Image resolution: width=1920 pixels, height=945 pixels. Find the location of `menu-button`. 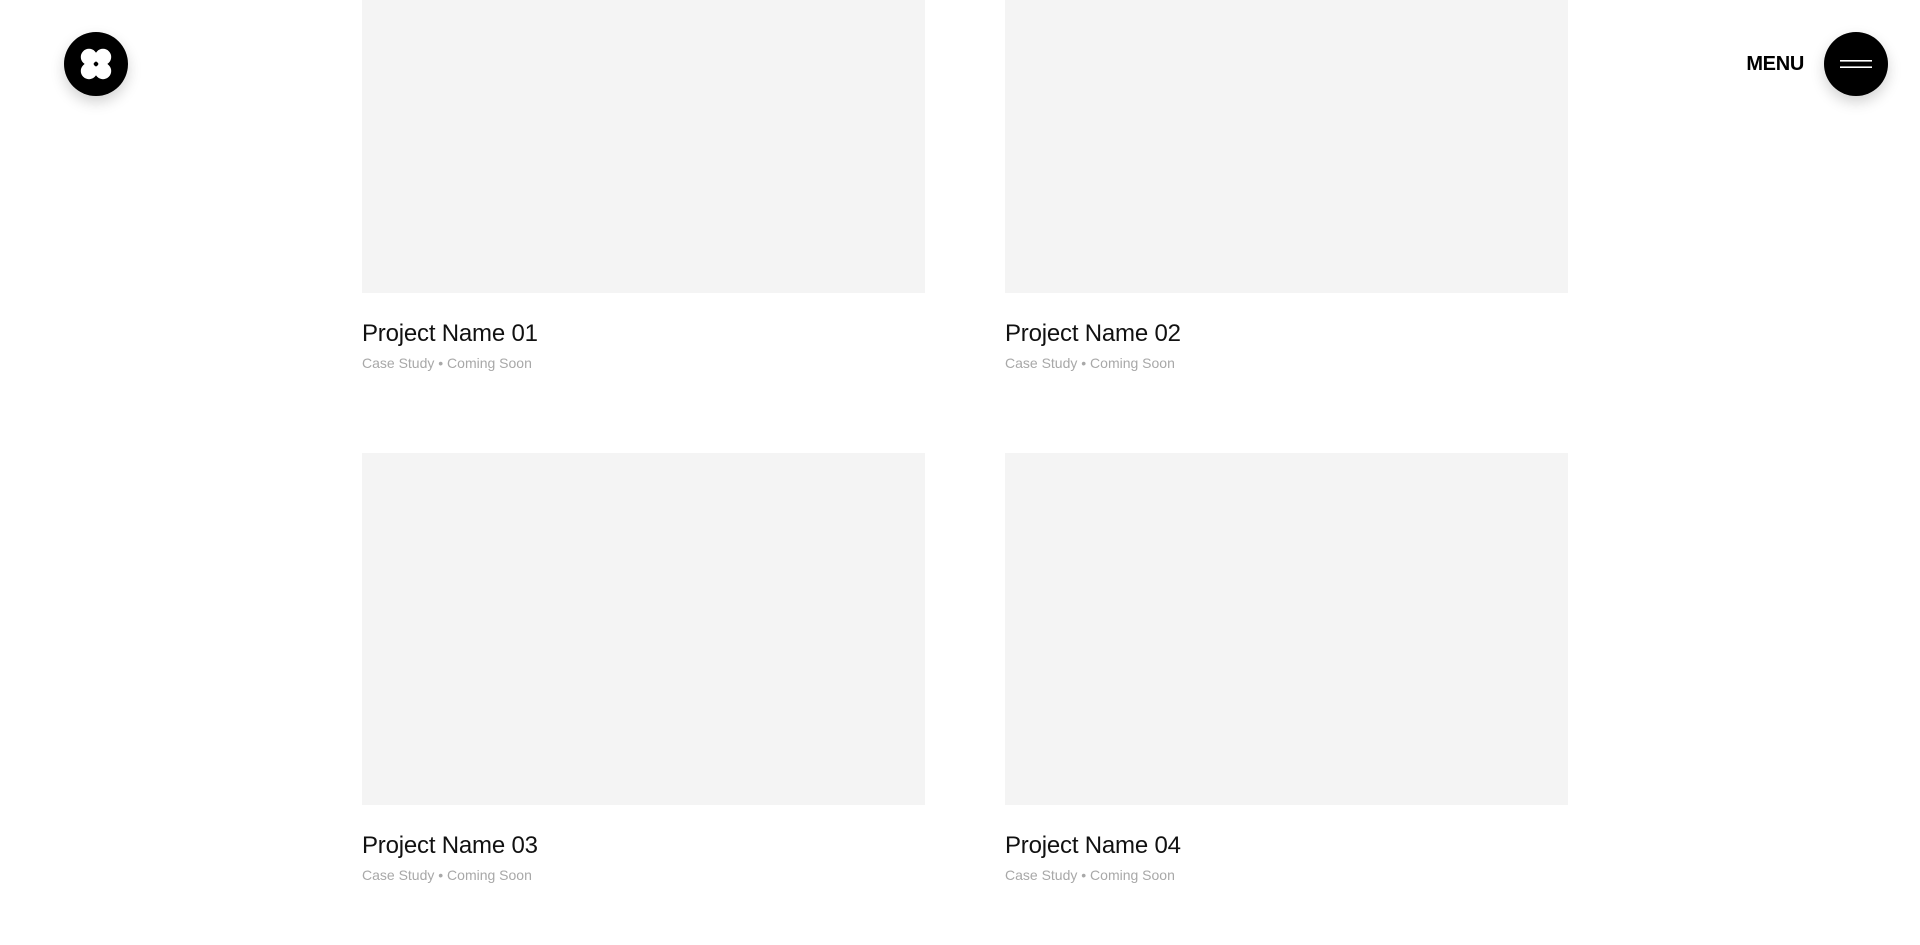

menu-button is located at coordinates (1856, 64).